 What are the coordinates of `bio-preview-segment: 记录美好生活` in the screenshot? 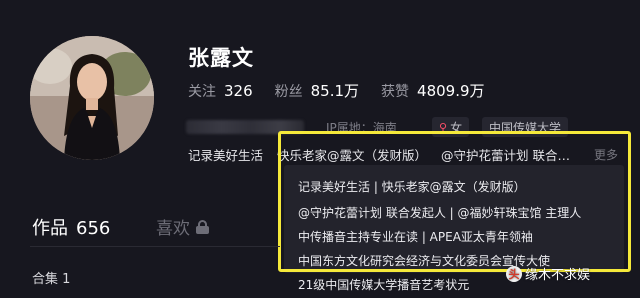 It's located at (226, 155).